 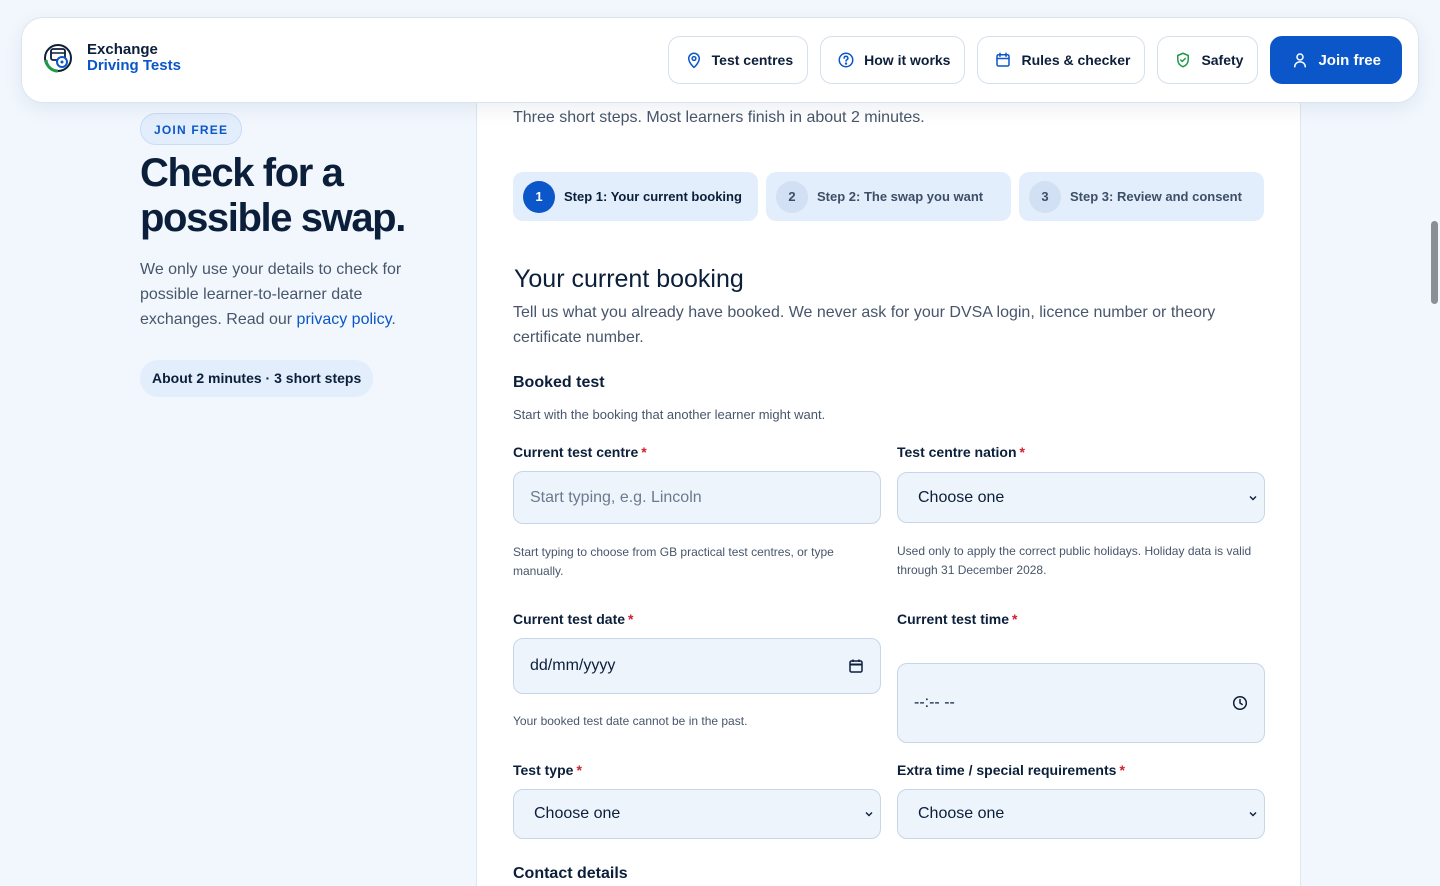 I want to click on join-free-label: Join free, so click(x=1349, y=60).